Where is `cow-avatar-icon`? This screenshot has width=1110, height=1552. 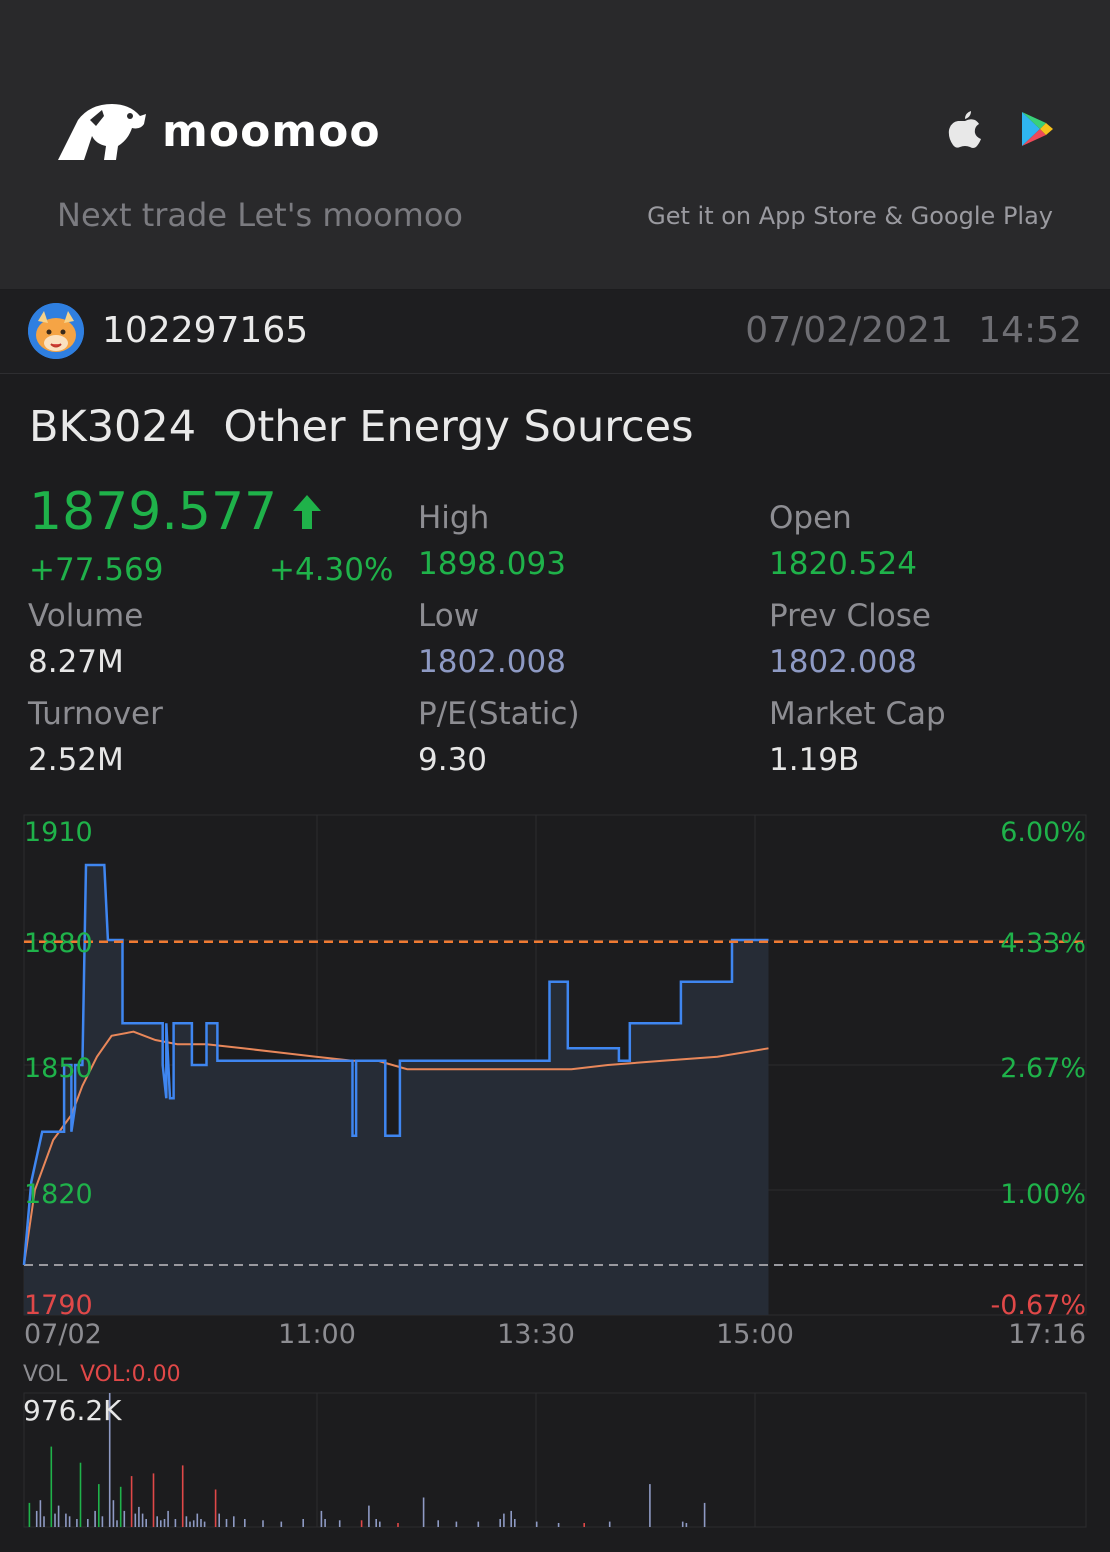
cow-avatar-icon is located at coordinates (56, 331).